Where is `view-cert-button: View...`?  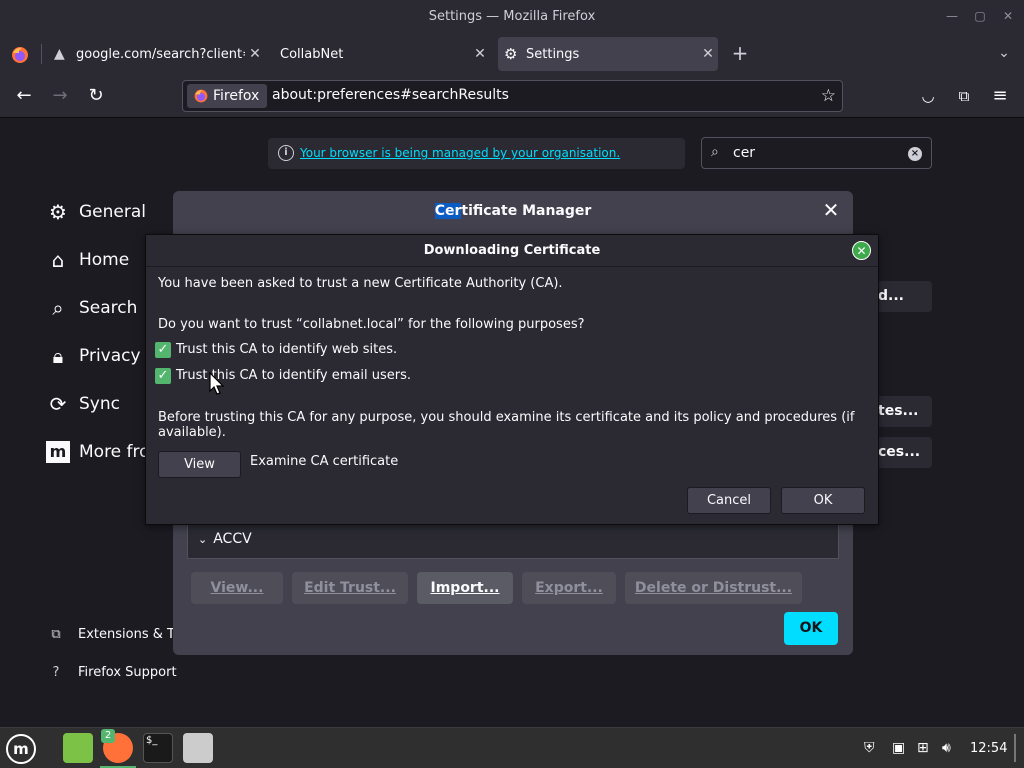 view-cert-button: View... is located at coordinates (237, 588).